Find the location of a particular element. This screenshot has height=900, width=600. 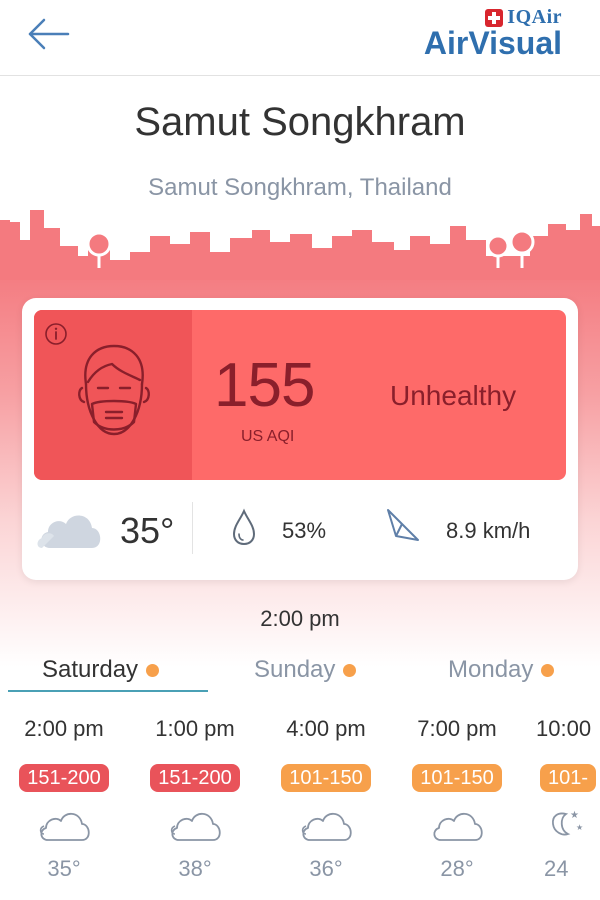

divider is located at coordinates (192, 528).